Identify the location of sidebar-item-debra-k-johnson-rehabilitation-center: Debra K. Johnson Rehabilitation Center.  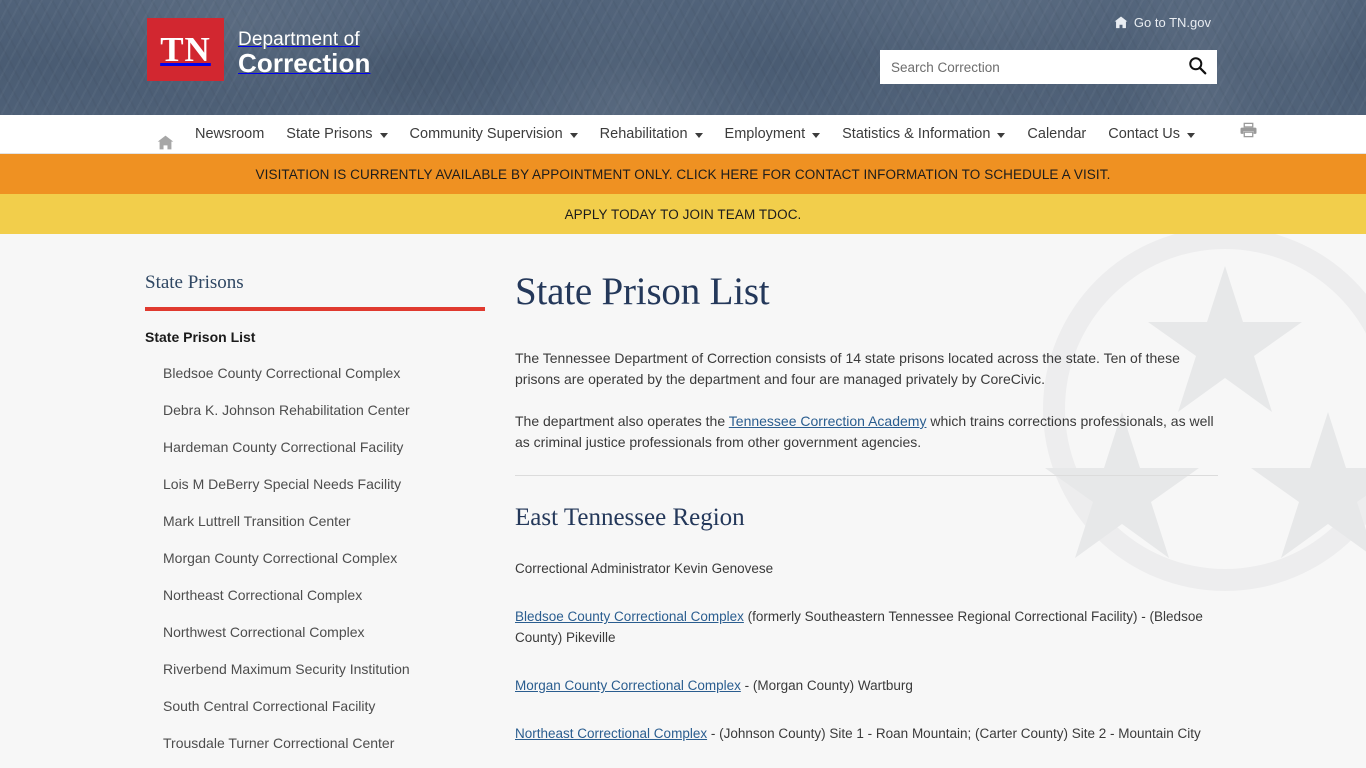
(330, 410).